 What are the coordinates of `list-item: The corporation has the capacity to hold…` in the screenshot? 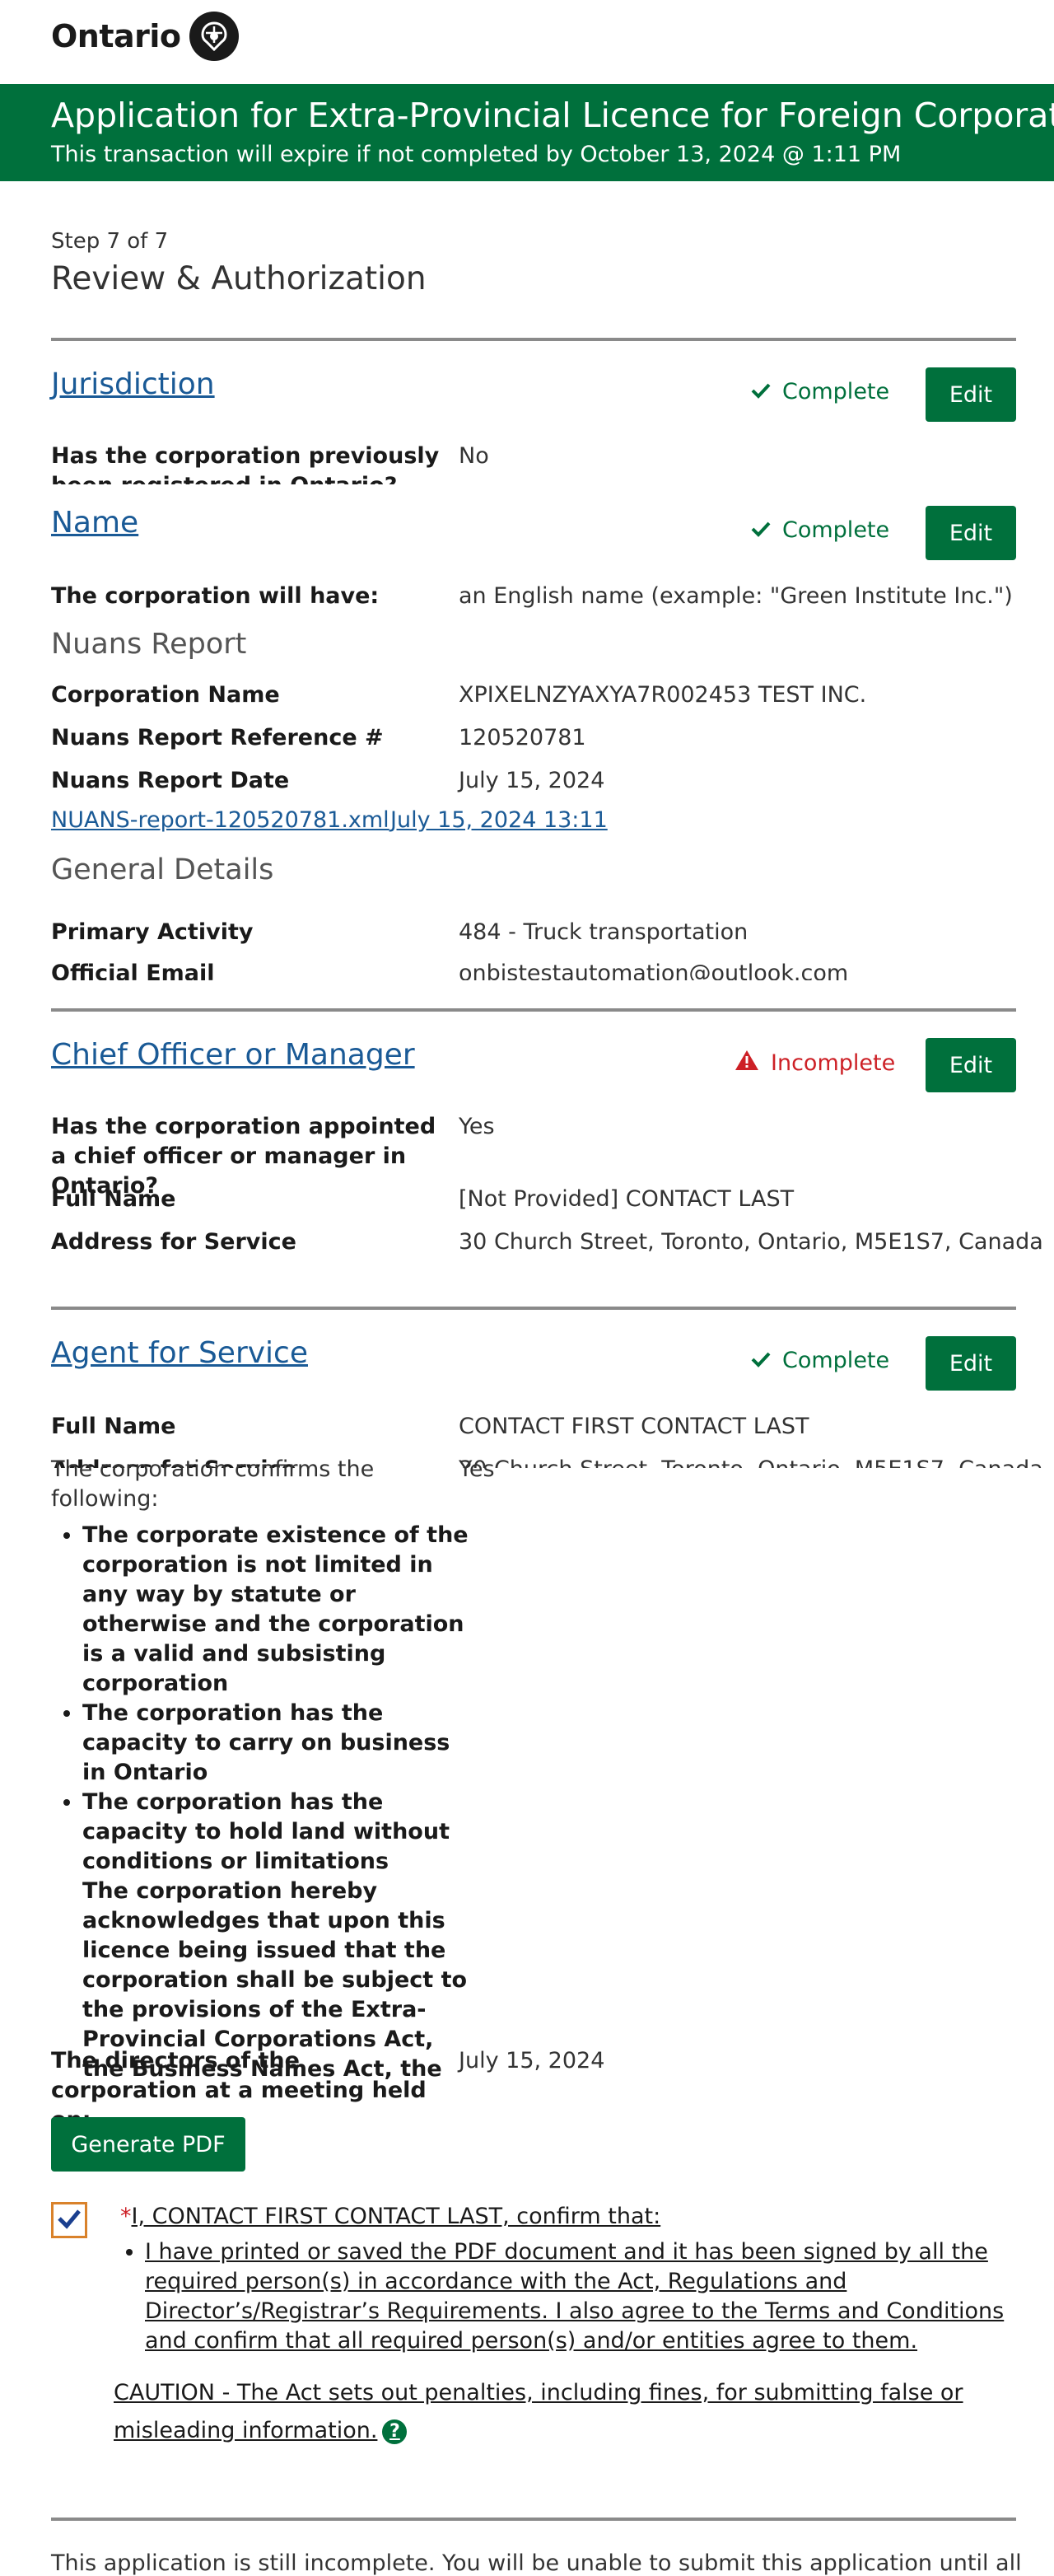 It's located at (280, 1832).